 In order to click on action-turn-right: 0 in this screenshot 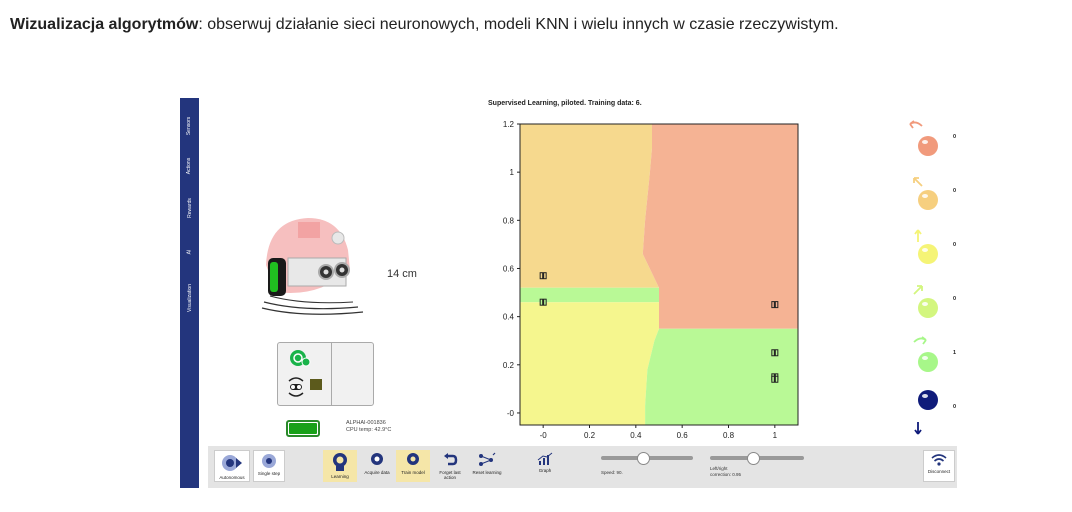, I will do `click(933, 309)`.